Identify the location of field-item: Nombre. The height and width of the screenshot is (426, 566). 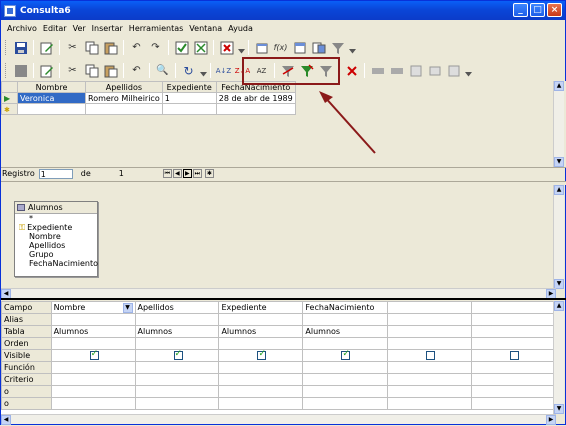
(56, 236).